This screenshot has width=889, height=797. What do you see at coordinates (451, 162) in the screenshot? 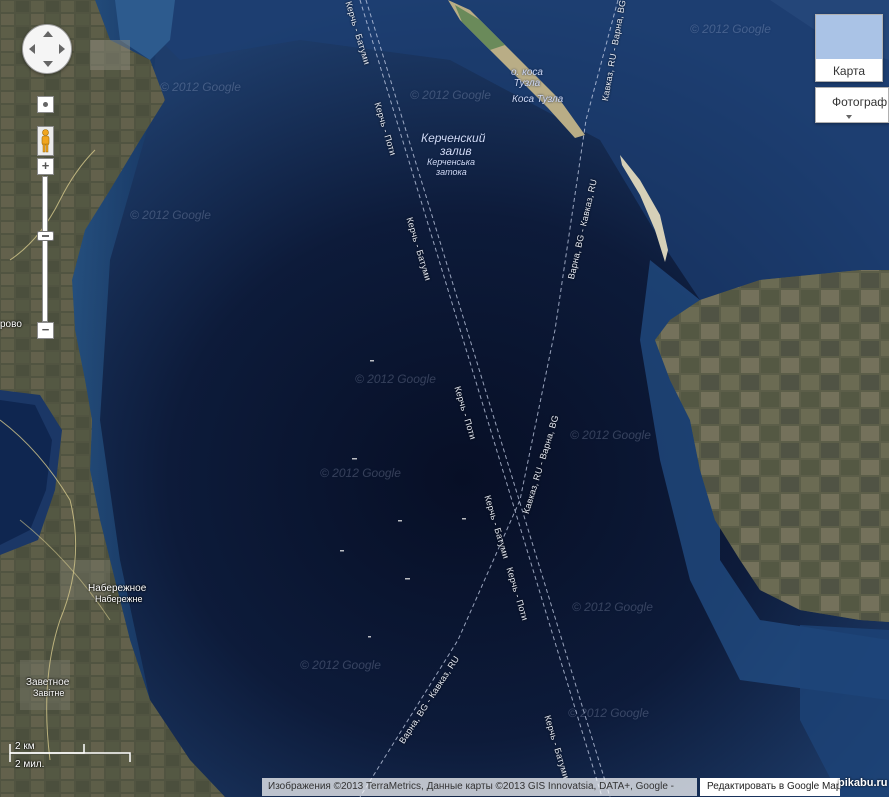
I see `place-label-kerch-bay-ua-1: Керченська` at bounding box center [451, 162].